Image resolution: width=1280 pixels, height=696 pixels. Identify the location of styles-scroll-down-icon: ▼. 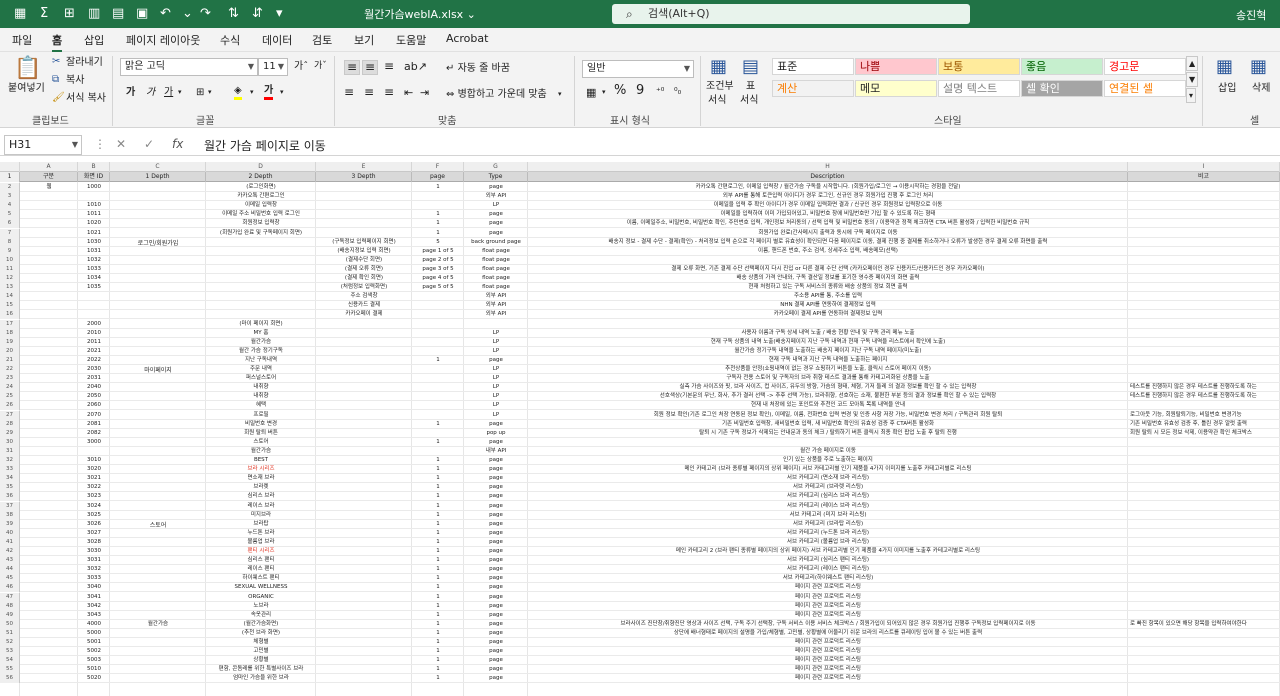
(1192, 79).